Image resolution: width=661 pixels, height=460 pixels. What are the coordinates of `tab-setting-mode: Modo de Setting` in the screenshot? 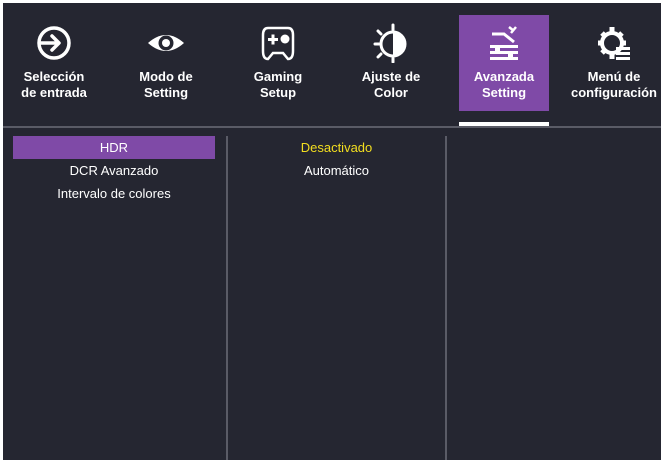 It's located at (166, 63).